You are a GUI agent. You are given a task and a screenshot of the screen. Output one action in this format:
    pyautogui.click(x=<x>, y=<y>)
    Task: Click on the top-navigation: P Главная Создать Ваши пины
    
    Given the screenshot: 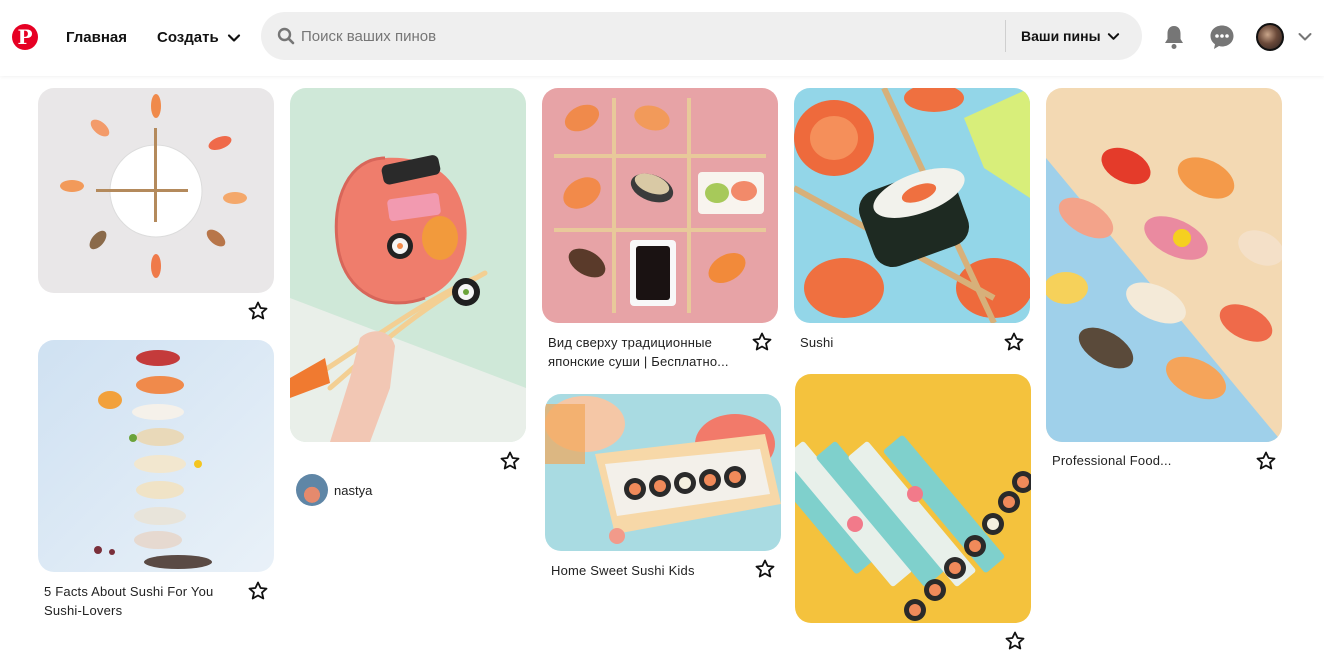 What is the action you would take?
    pyautogui.click(x=662, y=38)
    